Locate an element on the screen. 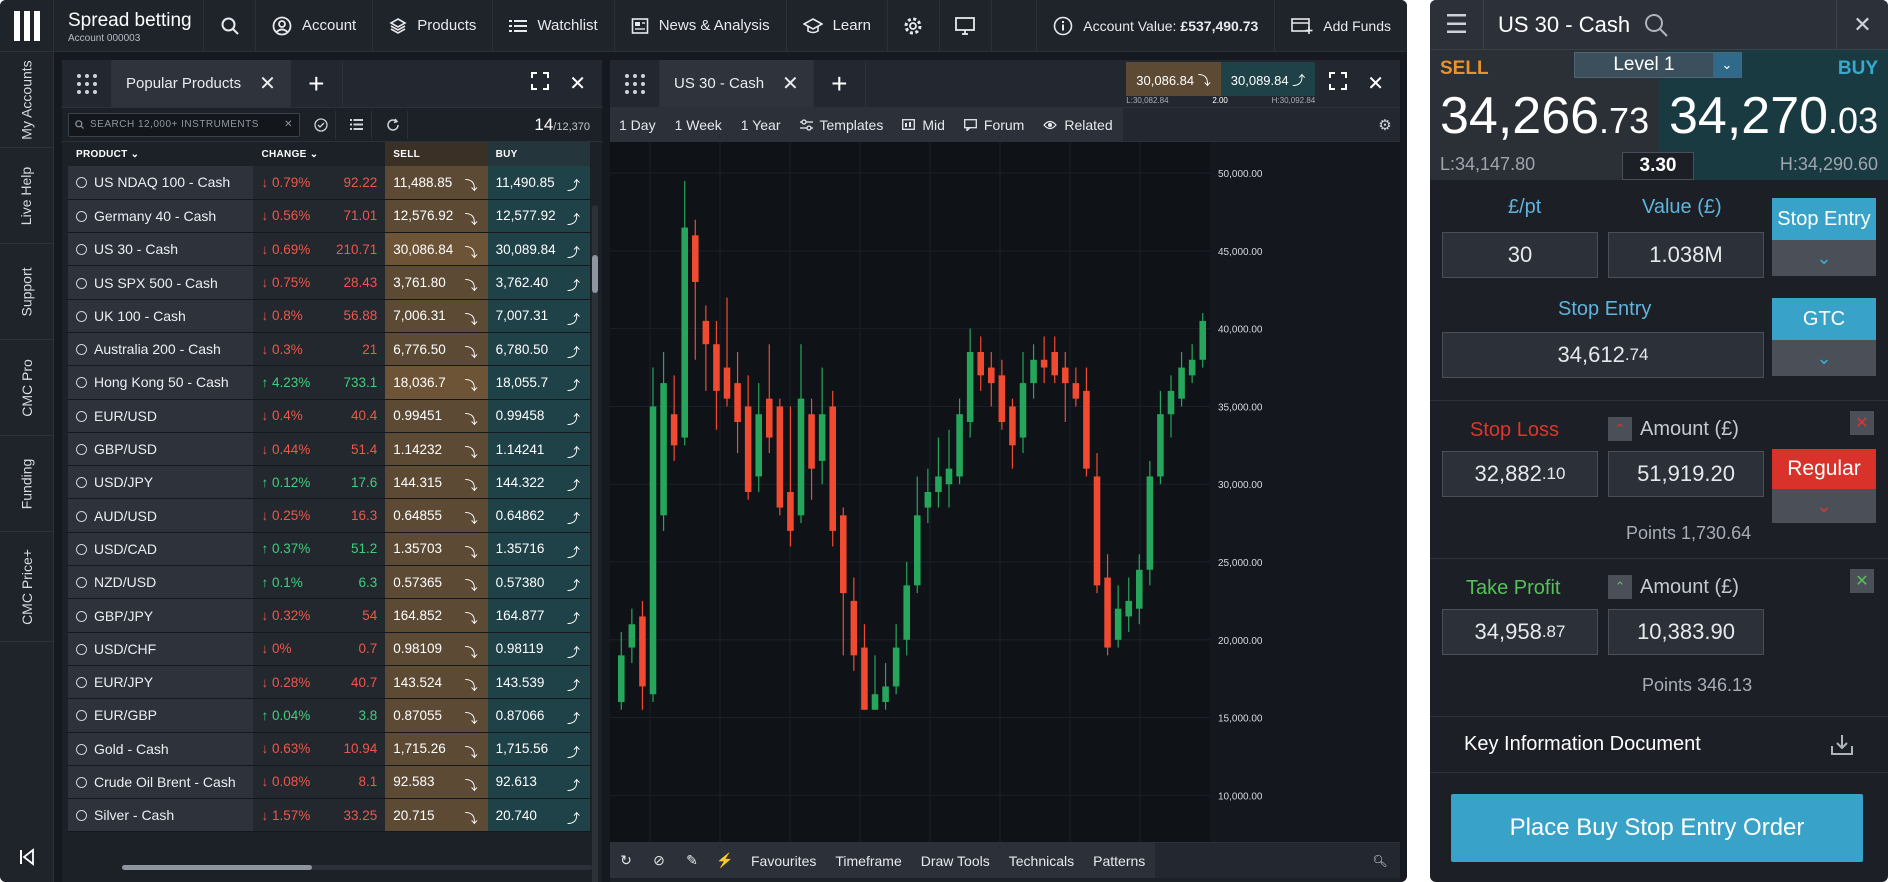  news-menu: News & Analysis is located at coordinates (701, 25).